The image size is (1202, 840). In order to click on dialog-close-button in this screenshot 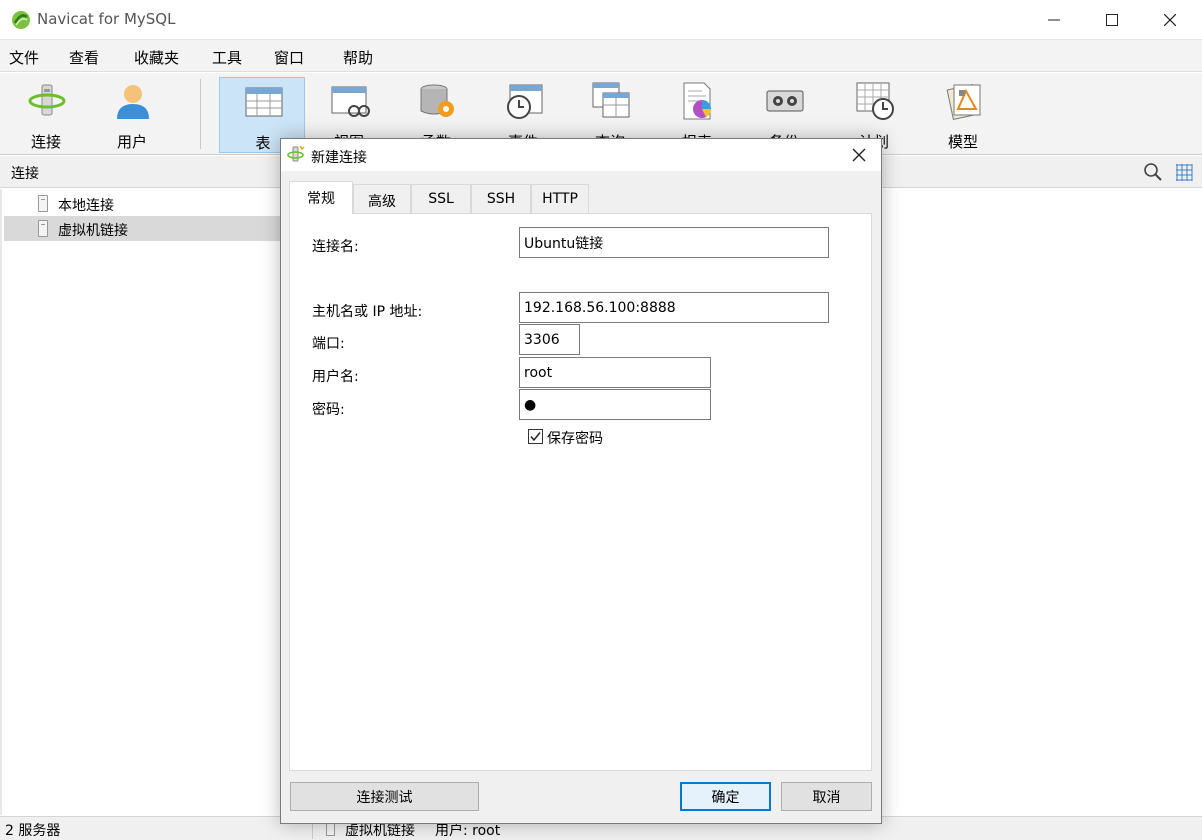, I will do `click(859, 155)`.